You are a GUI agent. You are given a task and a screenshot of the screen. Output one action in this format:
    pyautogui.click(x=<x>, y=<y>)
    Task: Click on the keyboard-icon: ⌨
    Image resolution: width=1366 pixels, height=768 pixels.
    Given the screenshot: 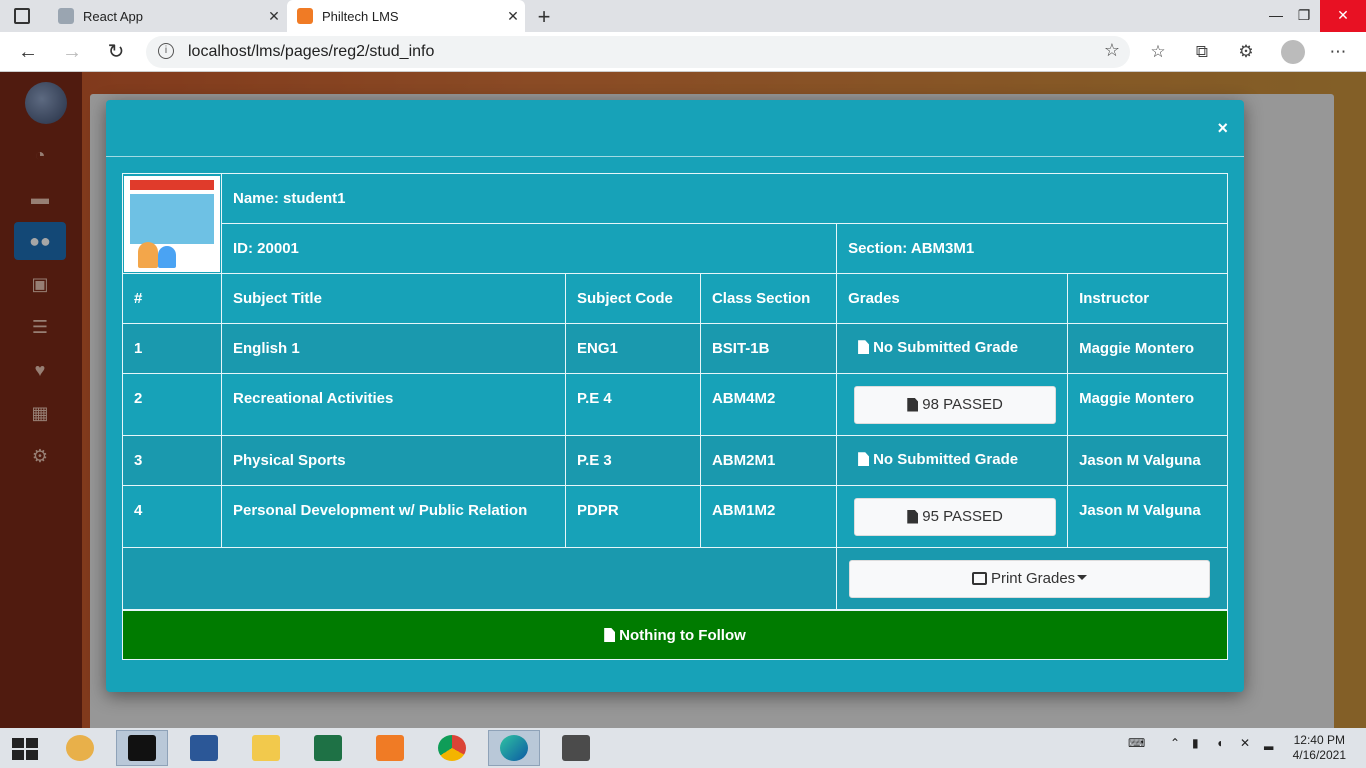 What is the action you would take?
    pyautogui.click(x=1136, y=743)
    